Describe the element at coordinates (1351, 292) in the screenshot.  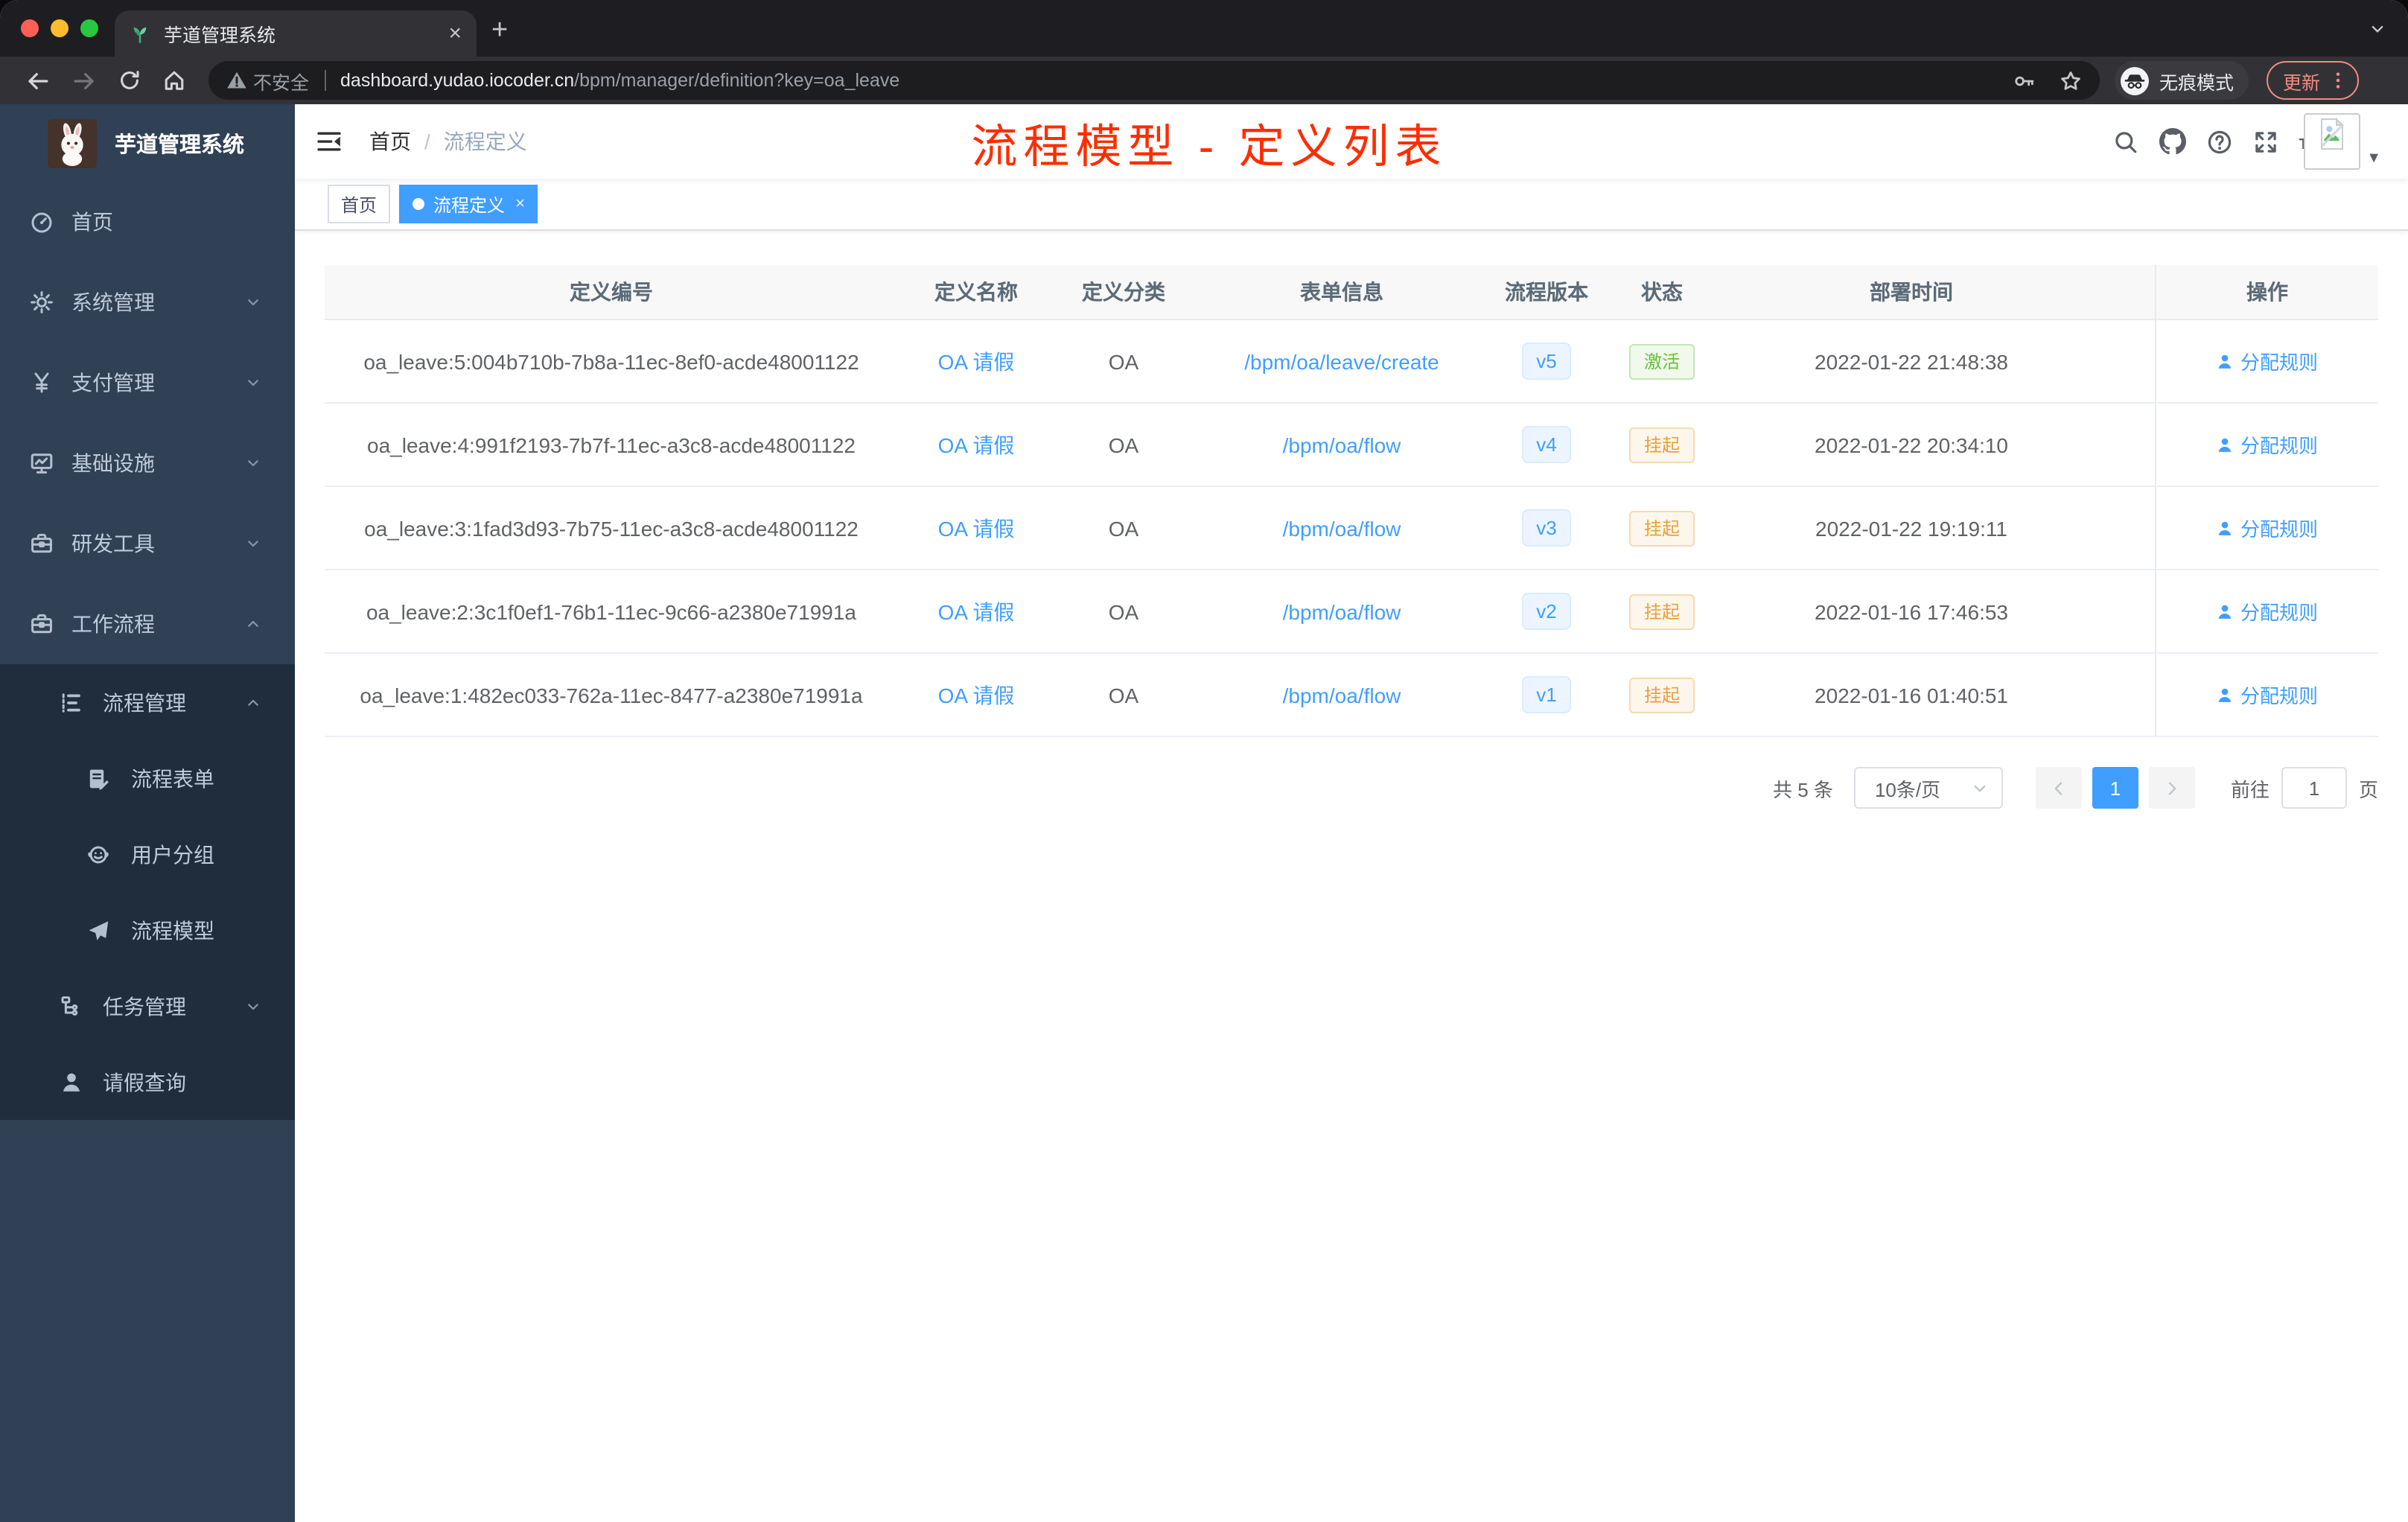
I see `table-header-row: 定义编号 定义名称 定义分类 表单信息 流程版本 状态 部署时间 操作` at that location.